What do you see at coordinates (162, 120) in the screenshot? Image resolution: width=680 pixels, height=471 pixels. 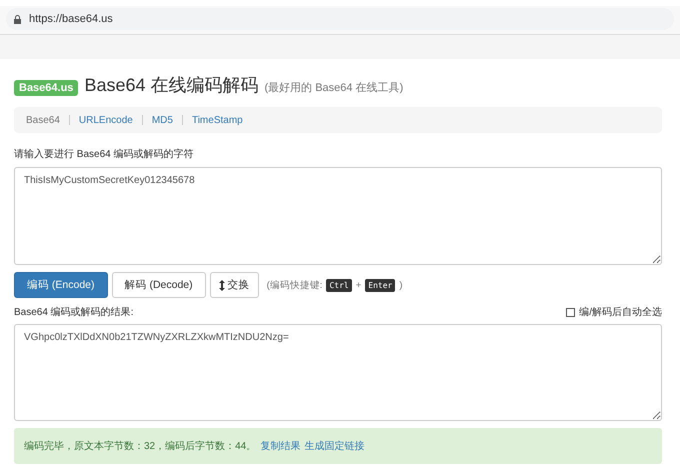 I see `nav-link: MD5` at bounding box center [162, 120].